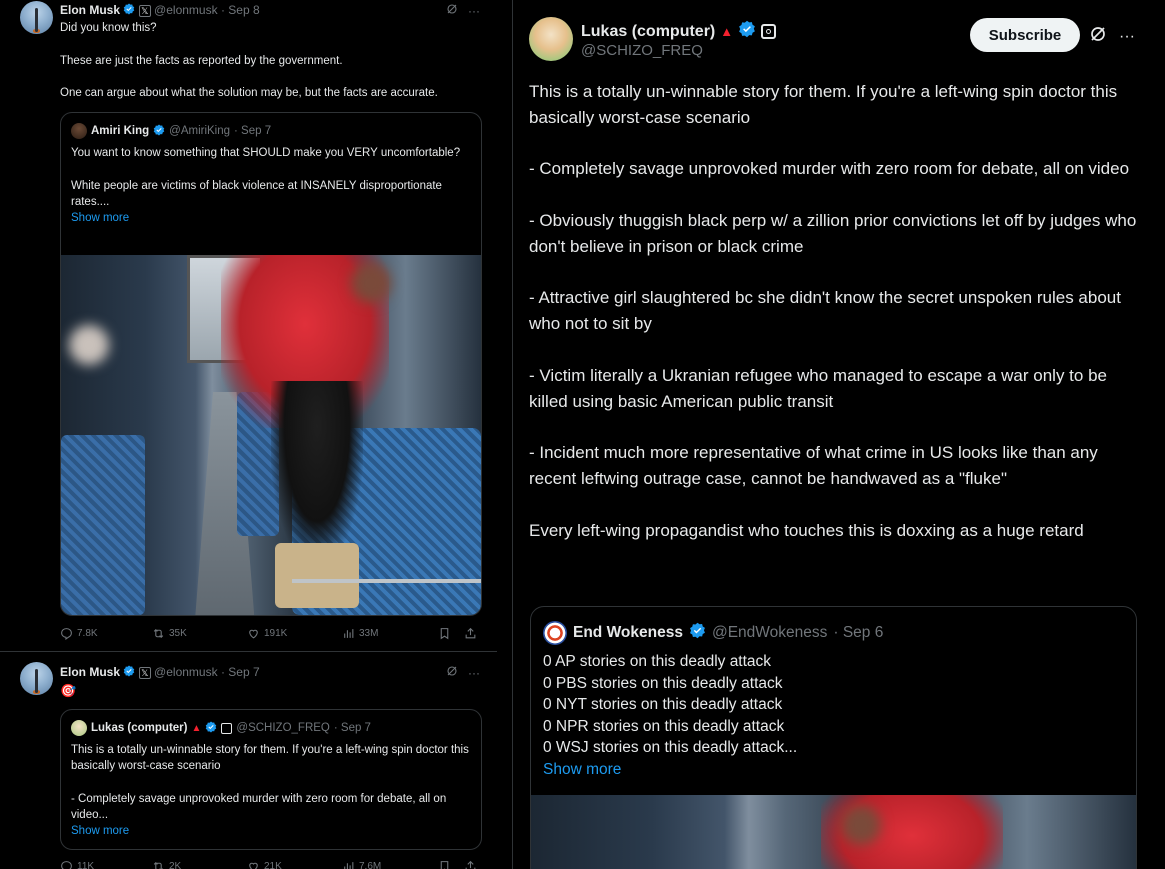  Describe the element at coordinates (503, 434) in the screenshot. I see `pane-divider` at that location.